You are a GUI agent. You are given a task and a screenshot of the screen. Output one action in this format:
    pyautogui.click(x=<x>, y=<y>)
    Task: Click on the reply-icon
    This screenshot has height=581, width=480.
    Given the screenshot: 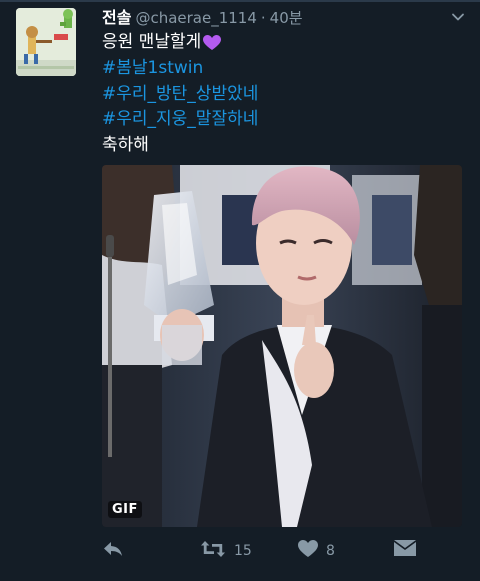 What is the action you would take?
    pyautogui.click(x=113, y=551)
    